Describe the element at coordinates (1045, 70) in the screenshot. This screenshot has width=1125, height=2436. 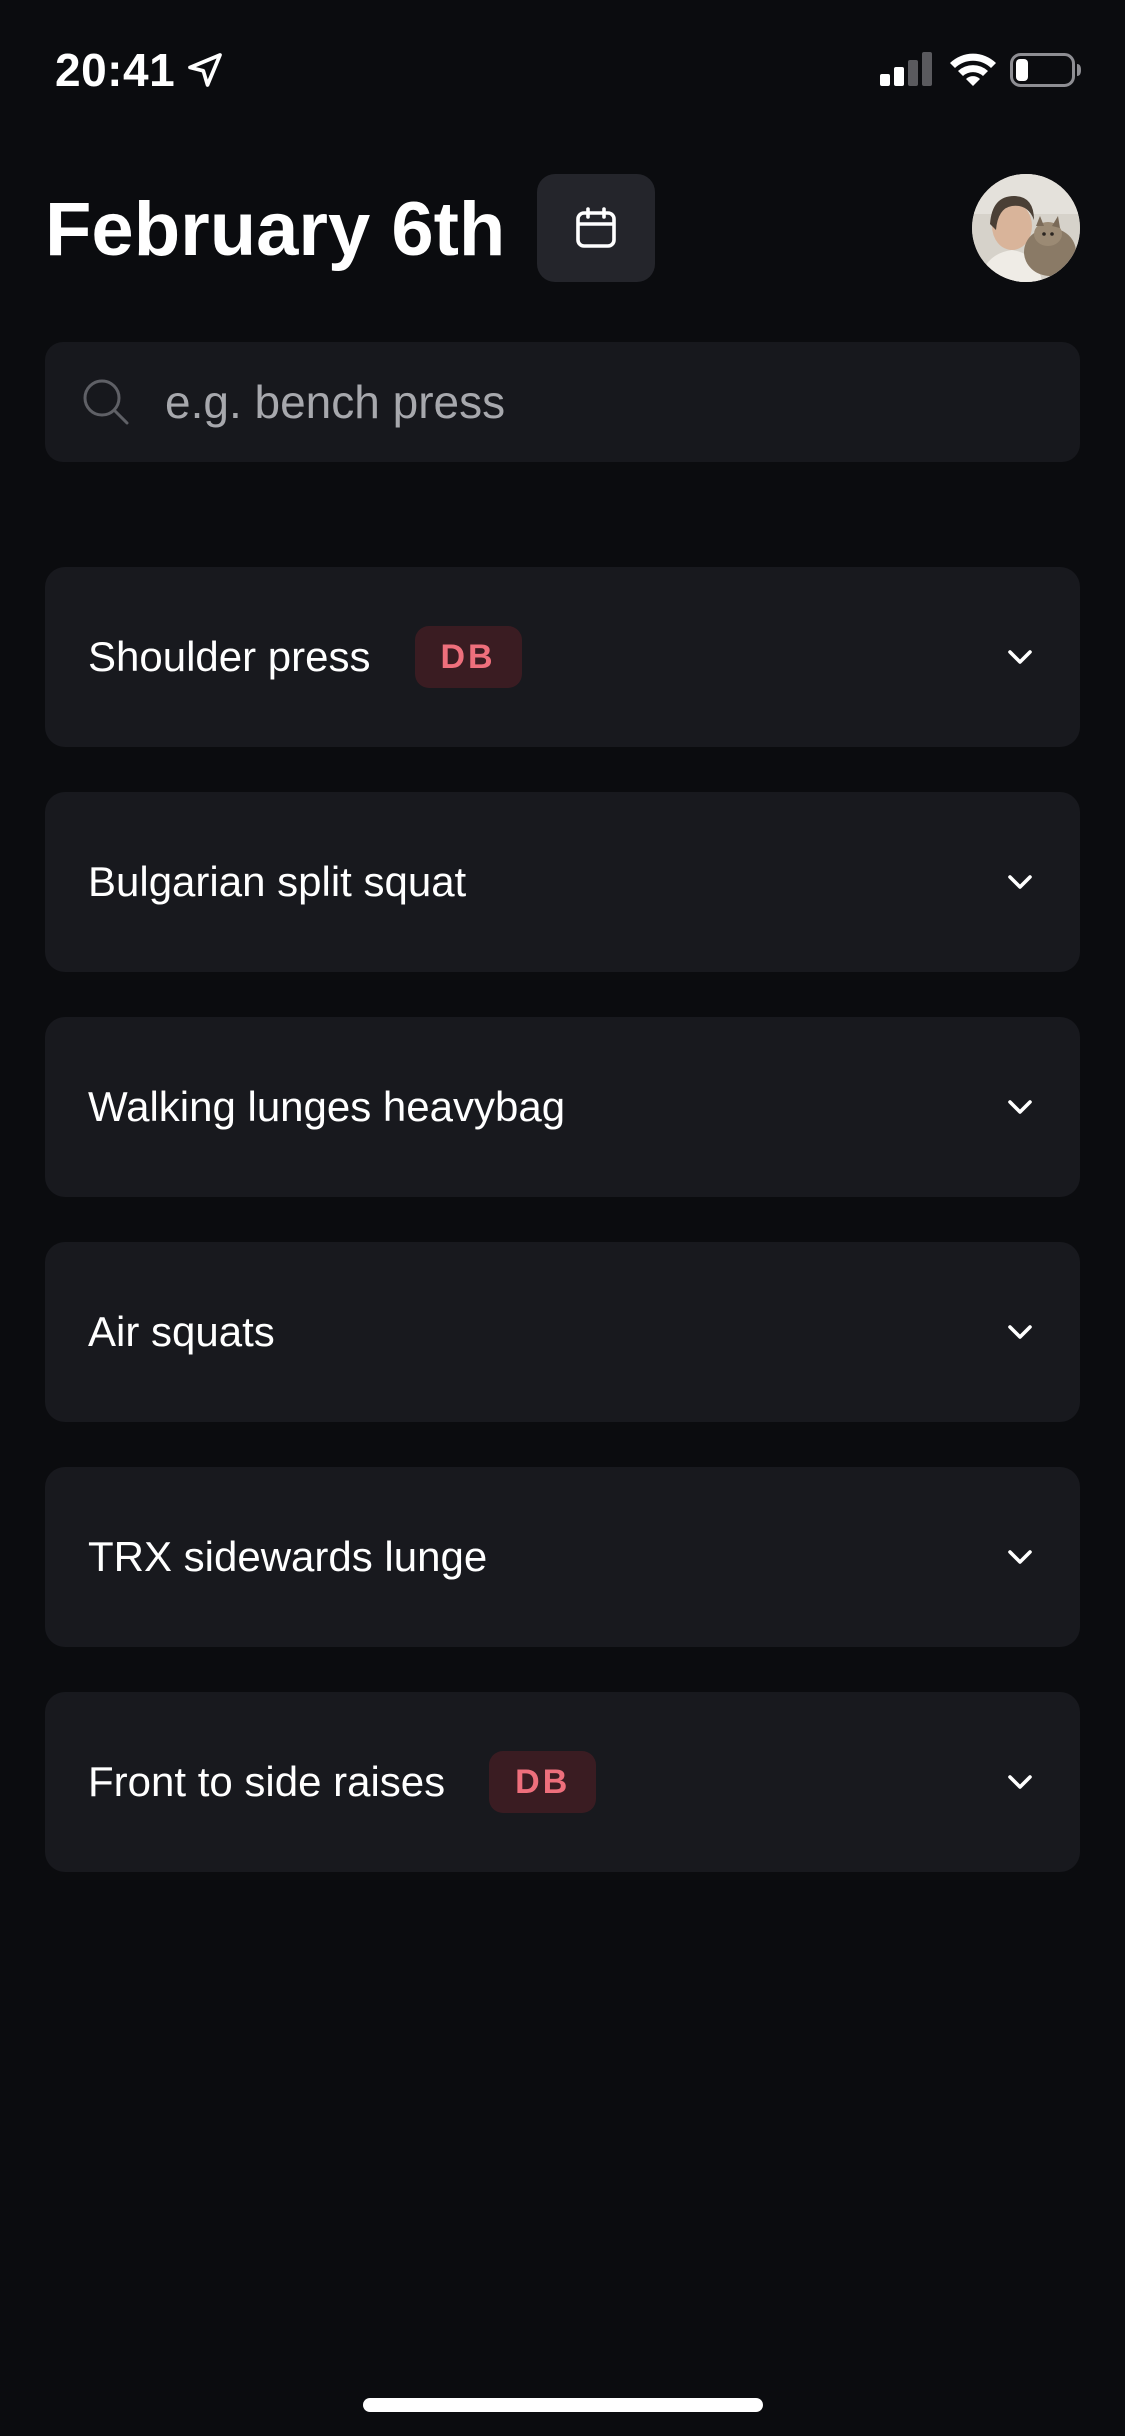
I see `battery-icon` at that location.